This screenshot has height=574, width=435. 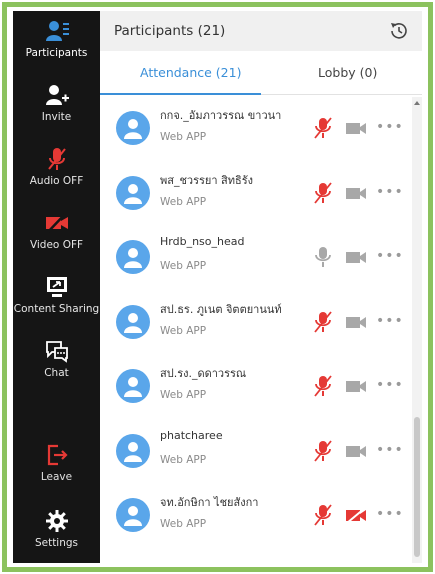 What do you see at coordinates (256, 129) in the screenshot?
I see `participant-row: กกจ._อัมภาวรรณ ขาวนา Web APP •••` at bounding box center [256, 129].